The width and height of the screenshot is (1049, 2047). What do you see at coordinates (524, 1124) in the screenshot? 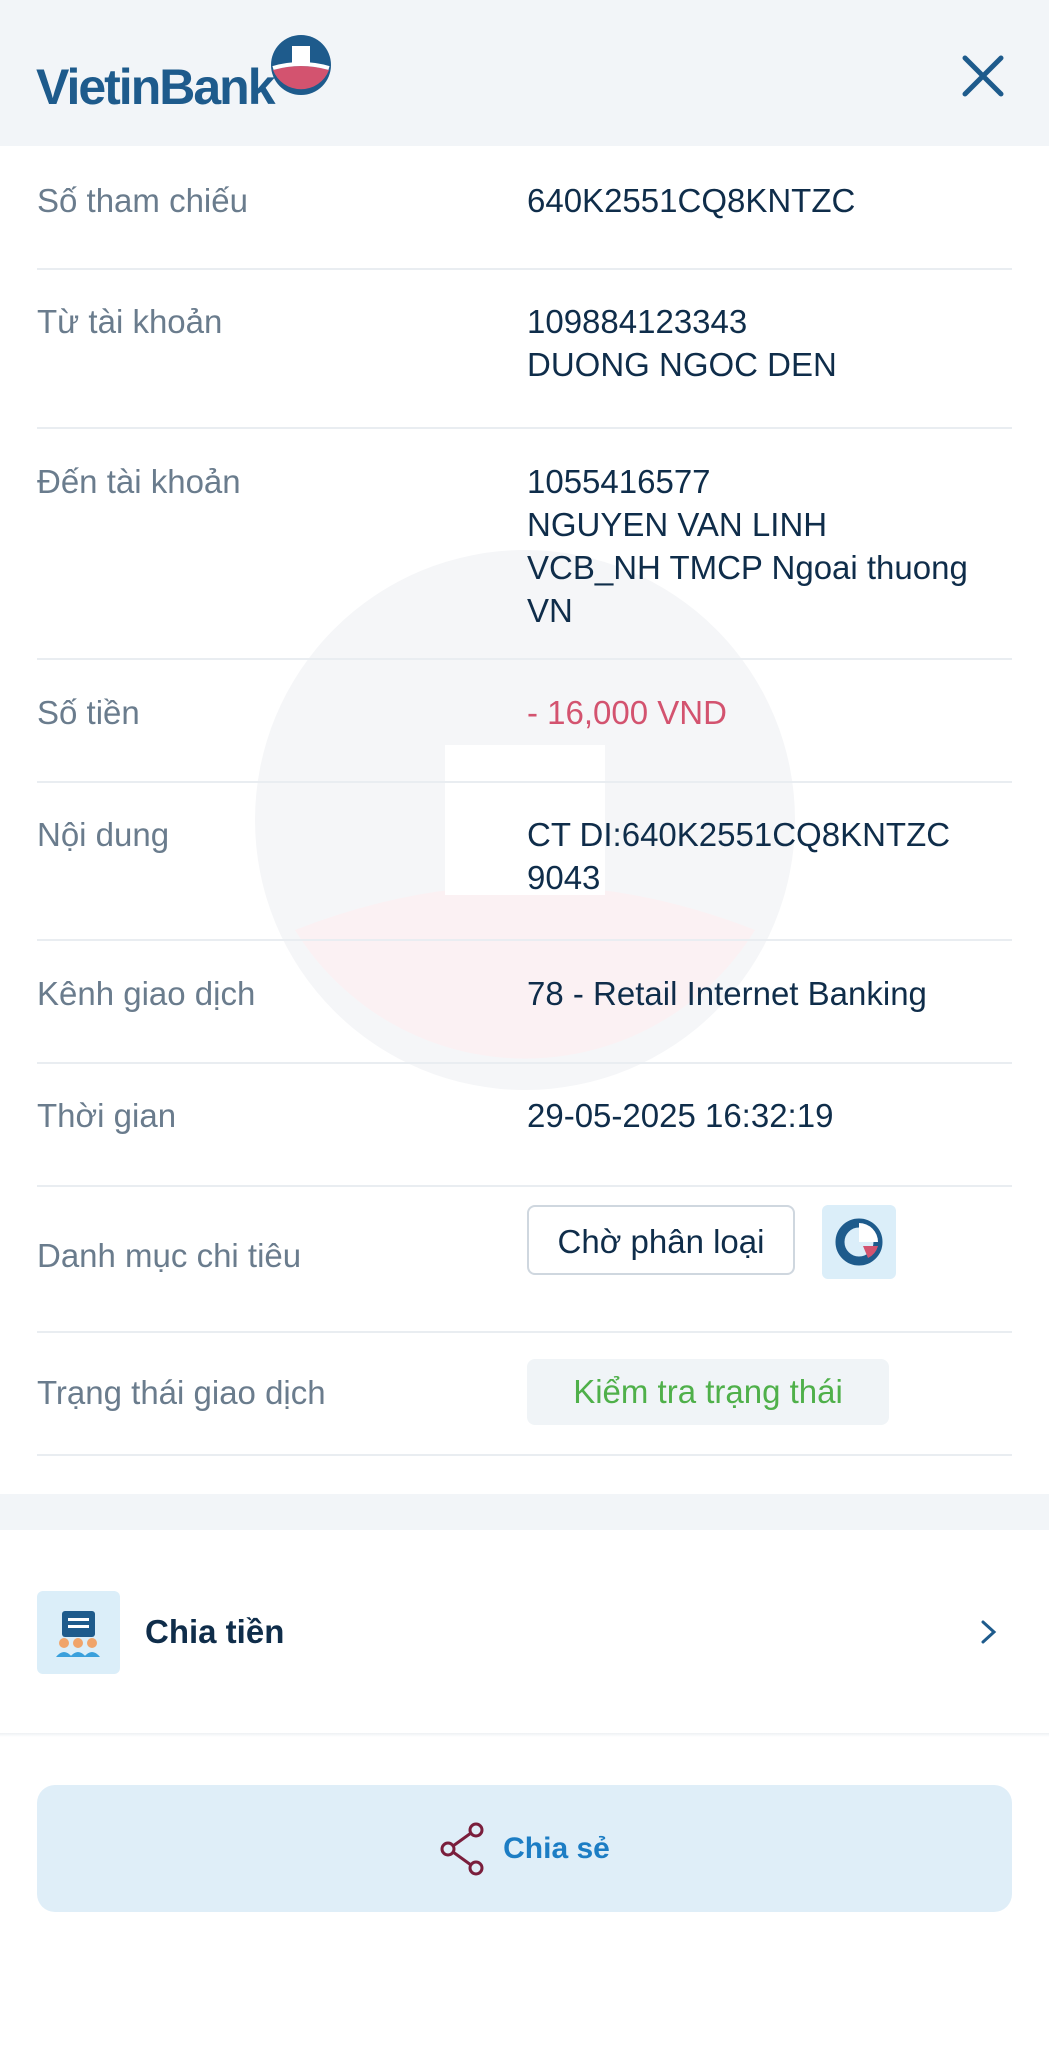
I see `time-row: Thời gian 29-05-2025 16:32:19` at bounding box center [524, 1124].